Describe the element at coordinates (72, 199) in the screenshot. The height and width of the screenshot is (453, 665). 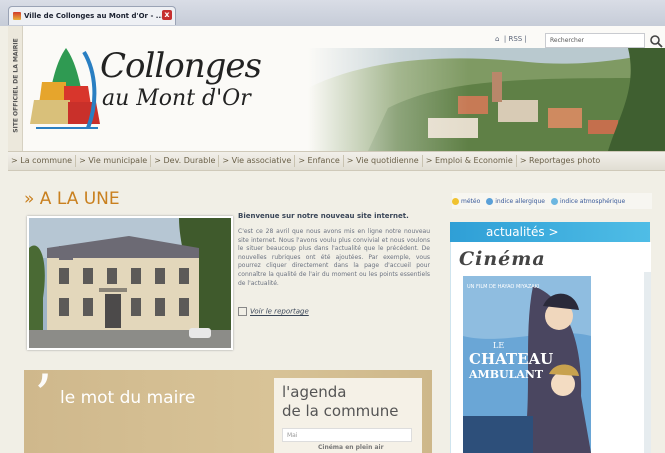
I see `section-title: » A LA UNE` at that location.